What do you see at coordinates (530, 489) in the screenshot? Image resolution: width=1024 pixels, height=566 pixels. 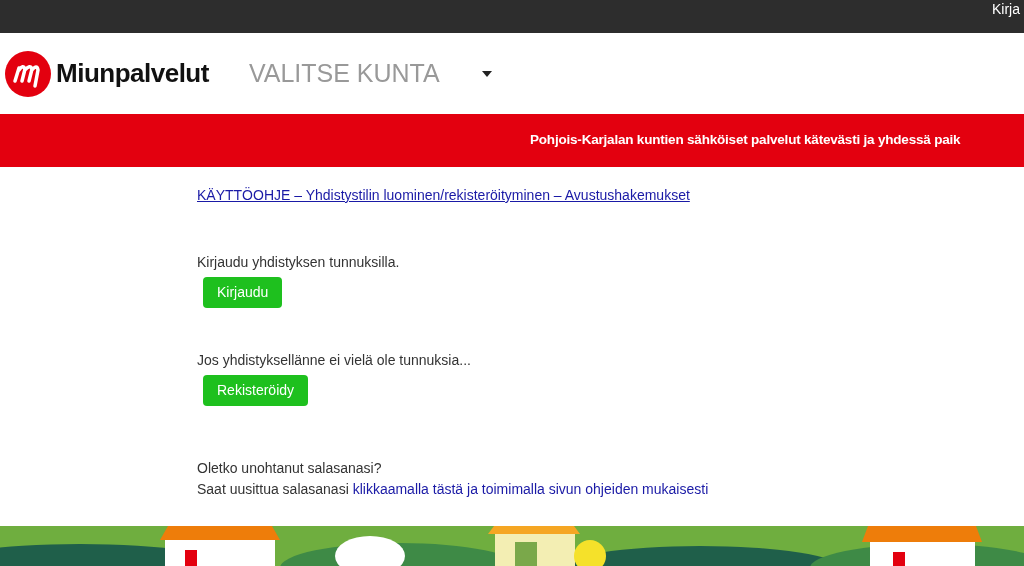 I see `password-reset-link: klikkaamalla tästä ja toimimalla sivun ohjeiden mukaisesti` at bounding box center [530, 489].